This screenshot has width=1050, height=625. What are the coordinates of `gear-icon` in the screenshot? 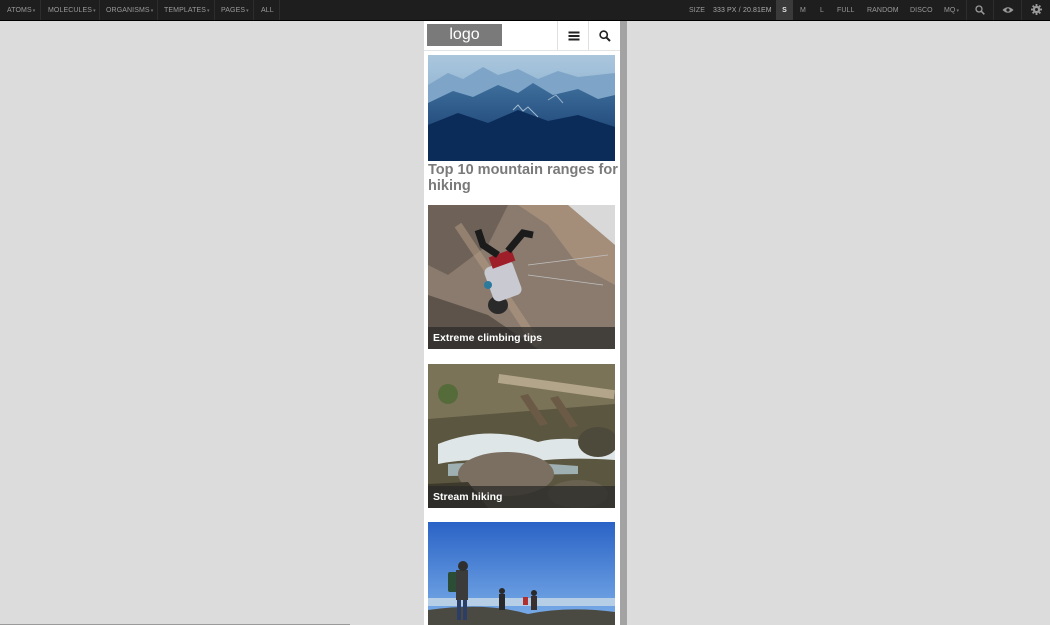 It's located at (1036, 10).